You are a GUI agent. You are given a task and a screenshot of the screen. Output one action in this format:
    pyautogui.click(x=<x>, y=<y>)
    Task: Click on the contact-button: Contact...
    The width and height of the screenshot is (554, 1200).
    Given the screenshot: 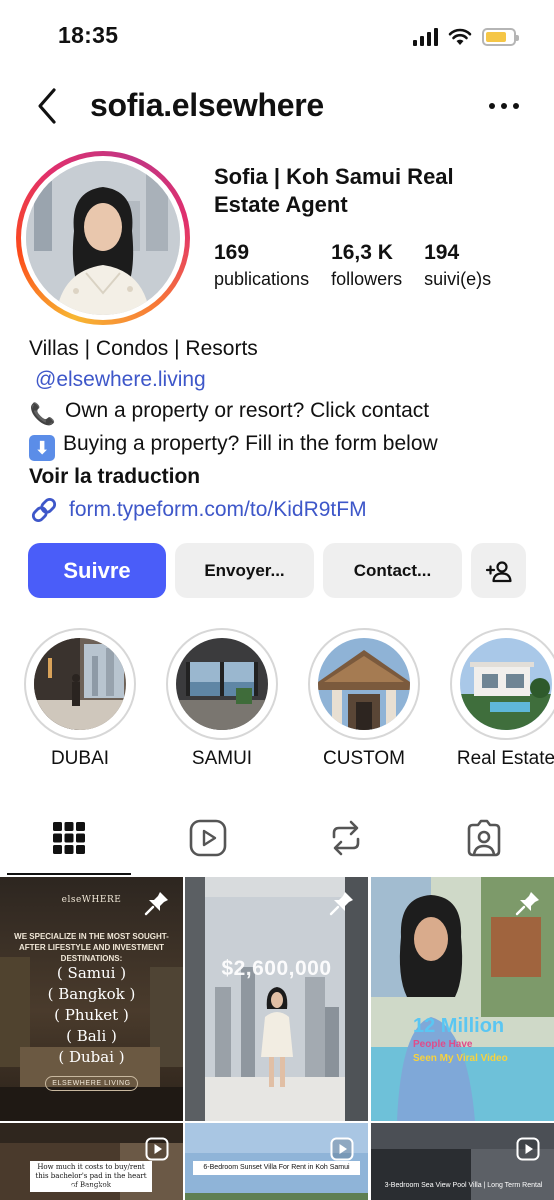 What is the action you would take?
    pyautogui.click(x=392, y=570)
    